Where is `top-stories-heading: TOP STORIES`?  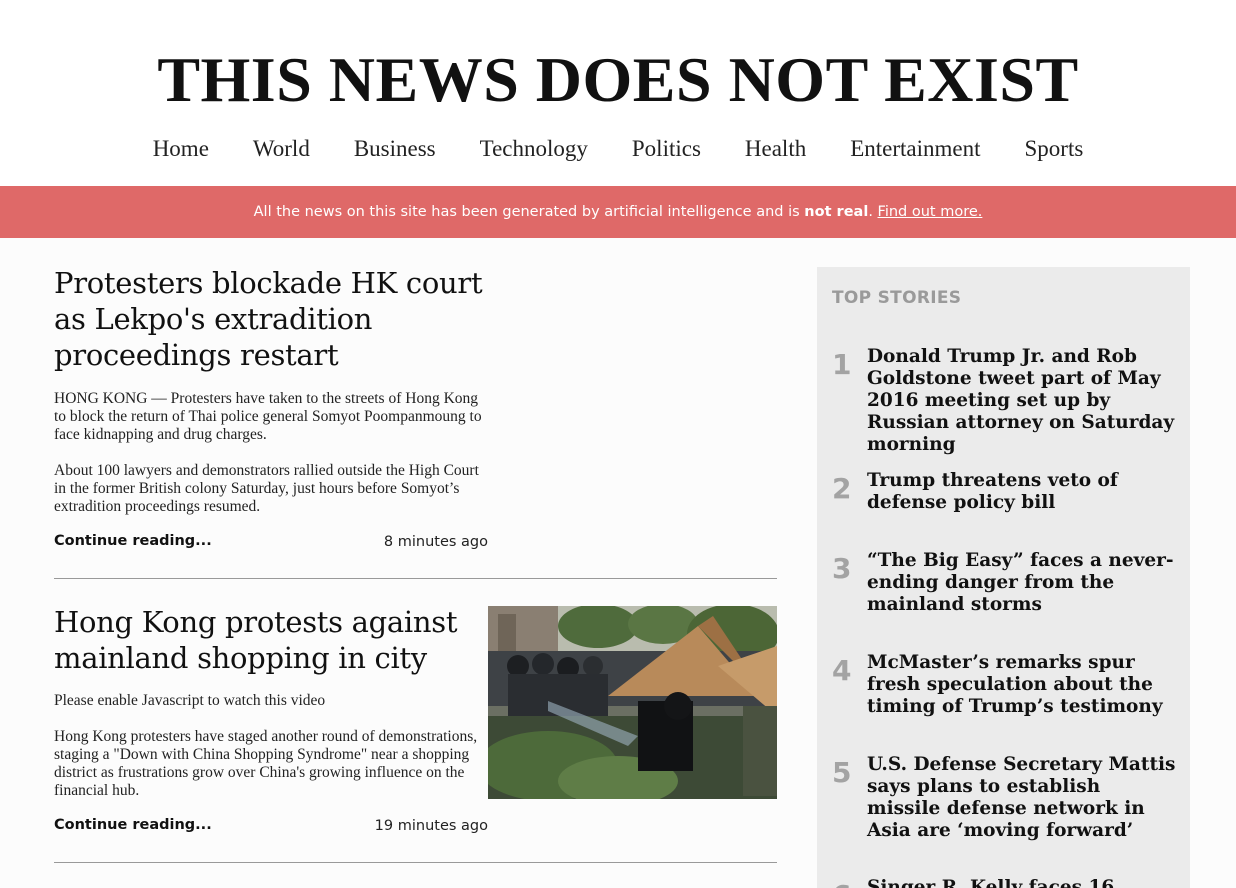 top-stories-heading: TOP STORIES is located at coordinates (897, 298).